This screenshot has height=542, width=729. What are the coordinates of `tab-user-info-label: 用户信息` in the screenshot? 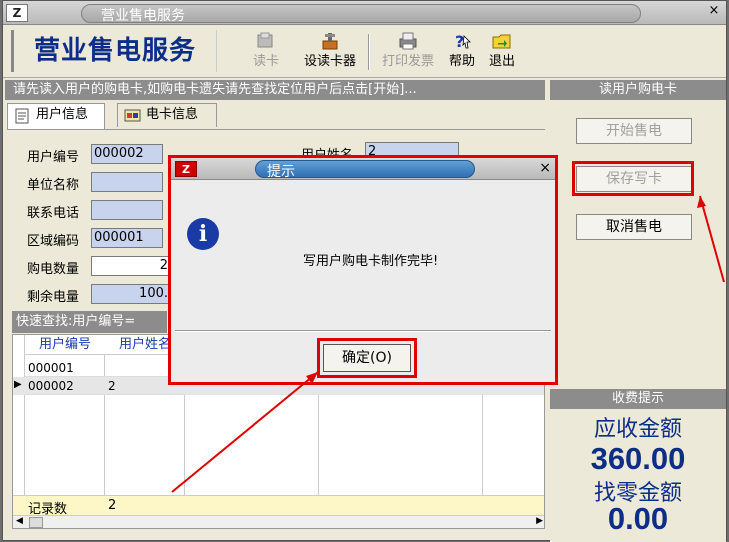 It's located at (62, 114).